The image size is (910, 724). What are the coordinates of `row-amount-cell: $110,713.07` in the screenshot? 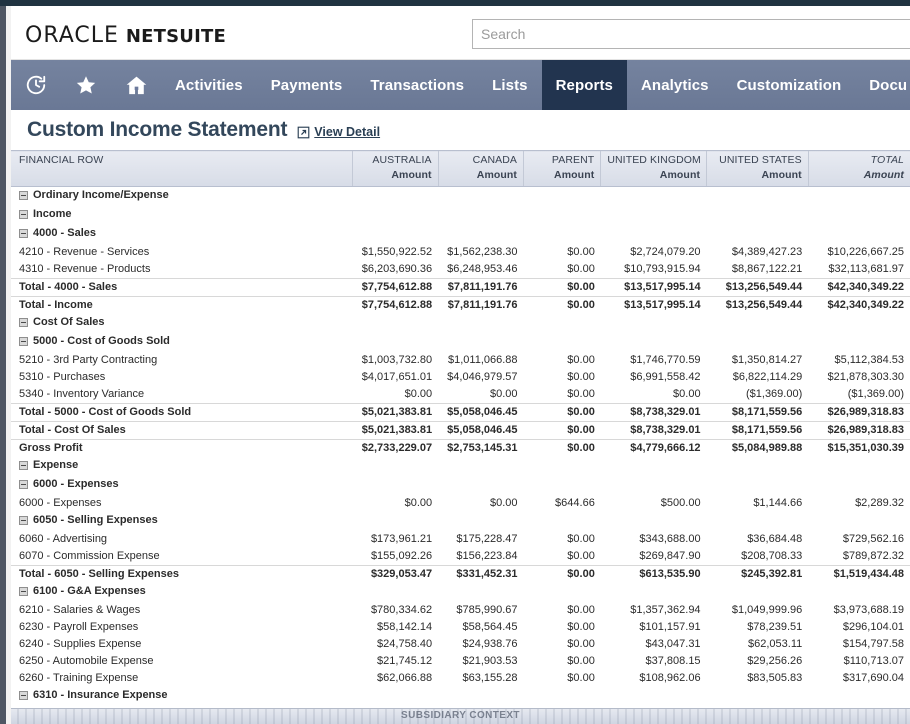 It's located at (859, 661).